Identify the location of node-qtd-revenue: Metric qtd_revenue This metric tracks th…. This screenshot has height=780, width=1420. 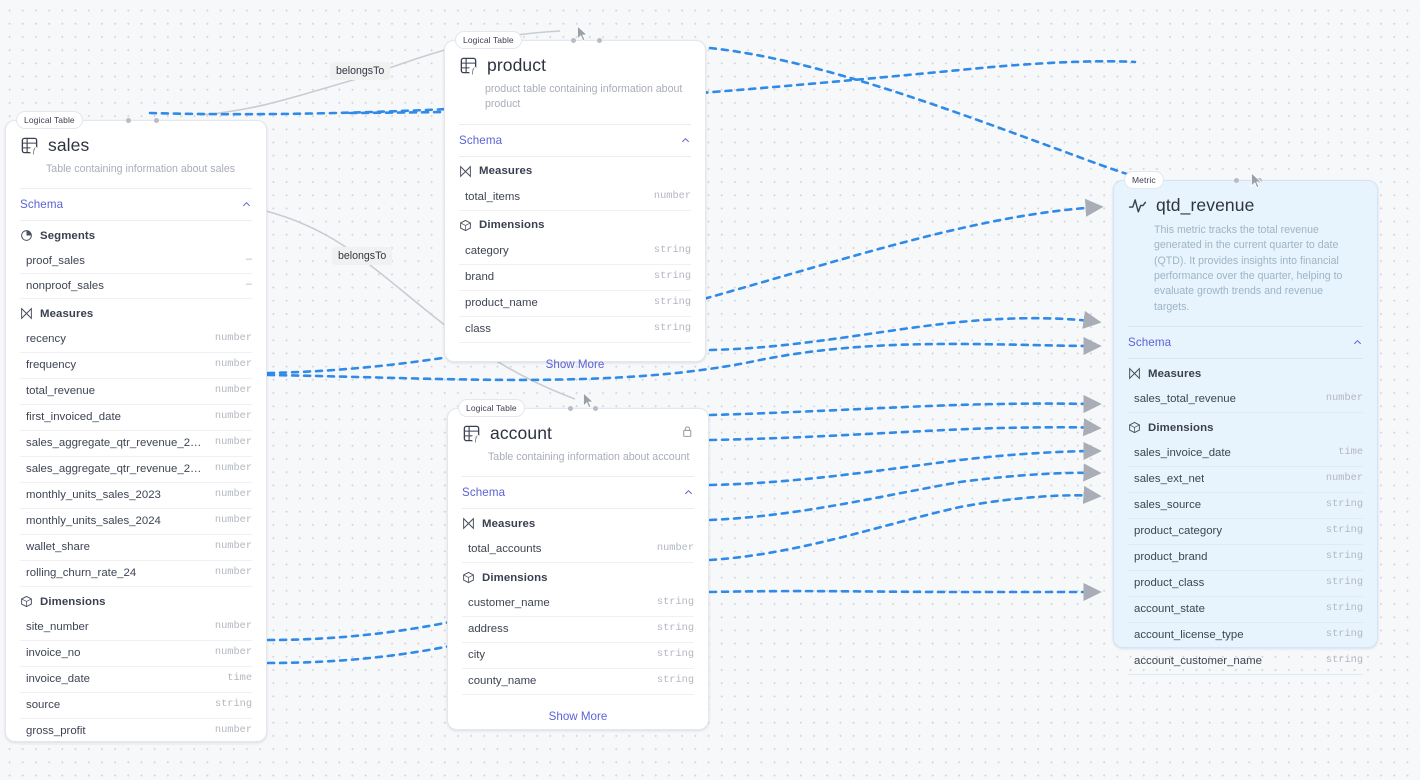
(1245, 423).